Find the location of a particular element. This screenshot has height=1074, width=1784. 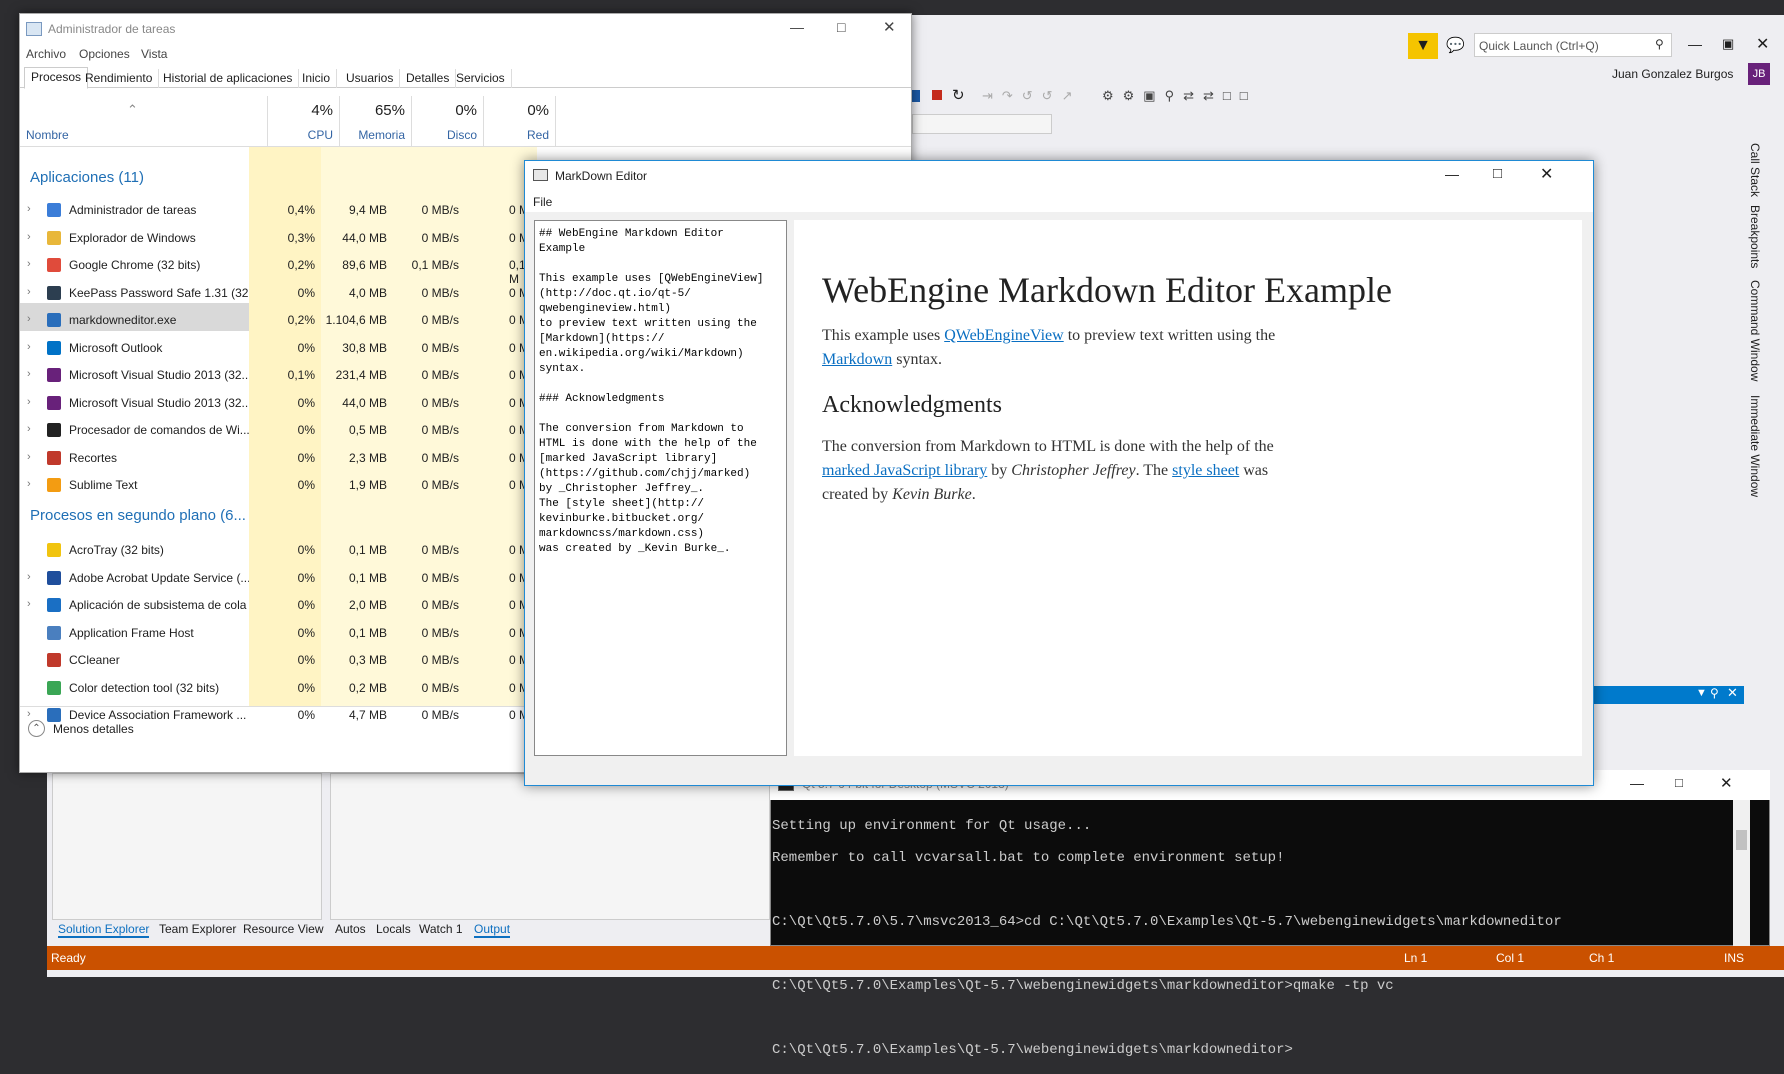

tab-rendimiento: Rendimiento is located at coordinates (119, 78).